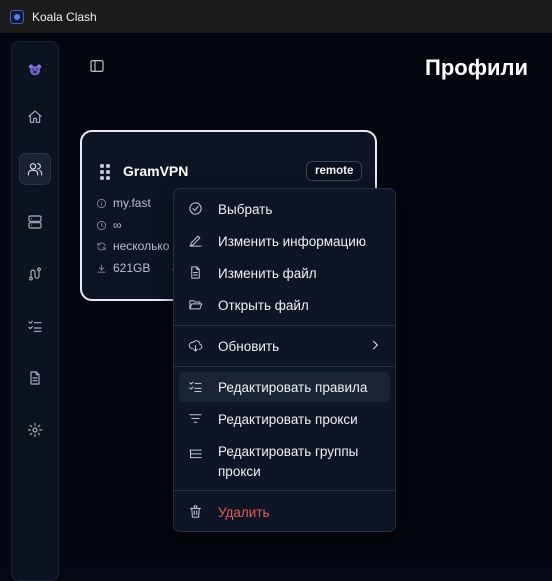  What do you see at coordinates (101, 268) in the screenshot?
I see `download-icon` at bounding box center [101, 268].